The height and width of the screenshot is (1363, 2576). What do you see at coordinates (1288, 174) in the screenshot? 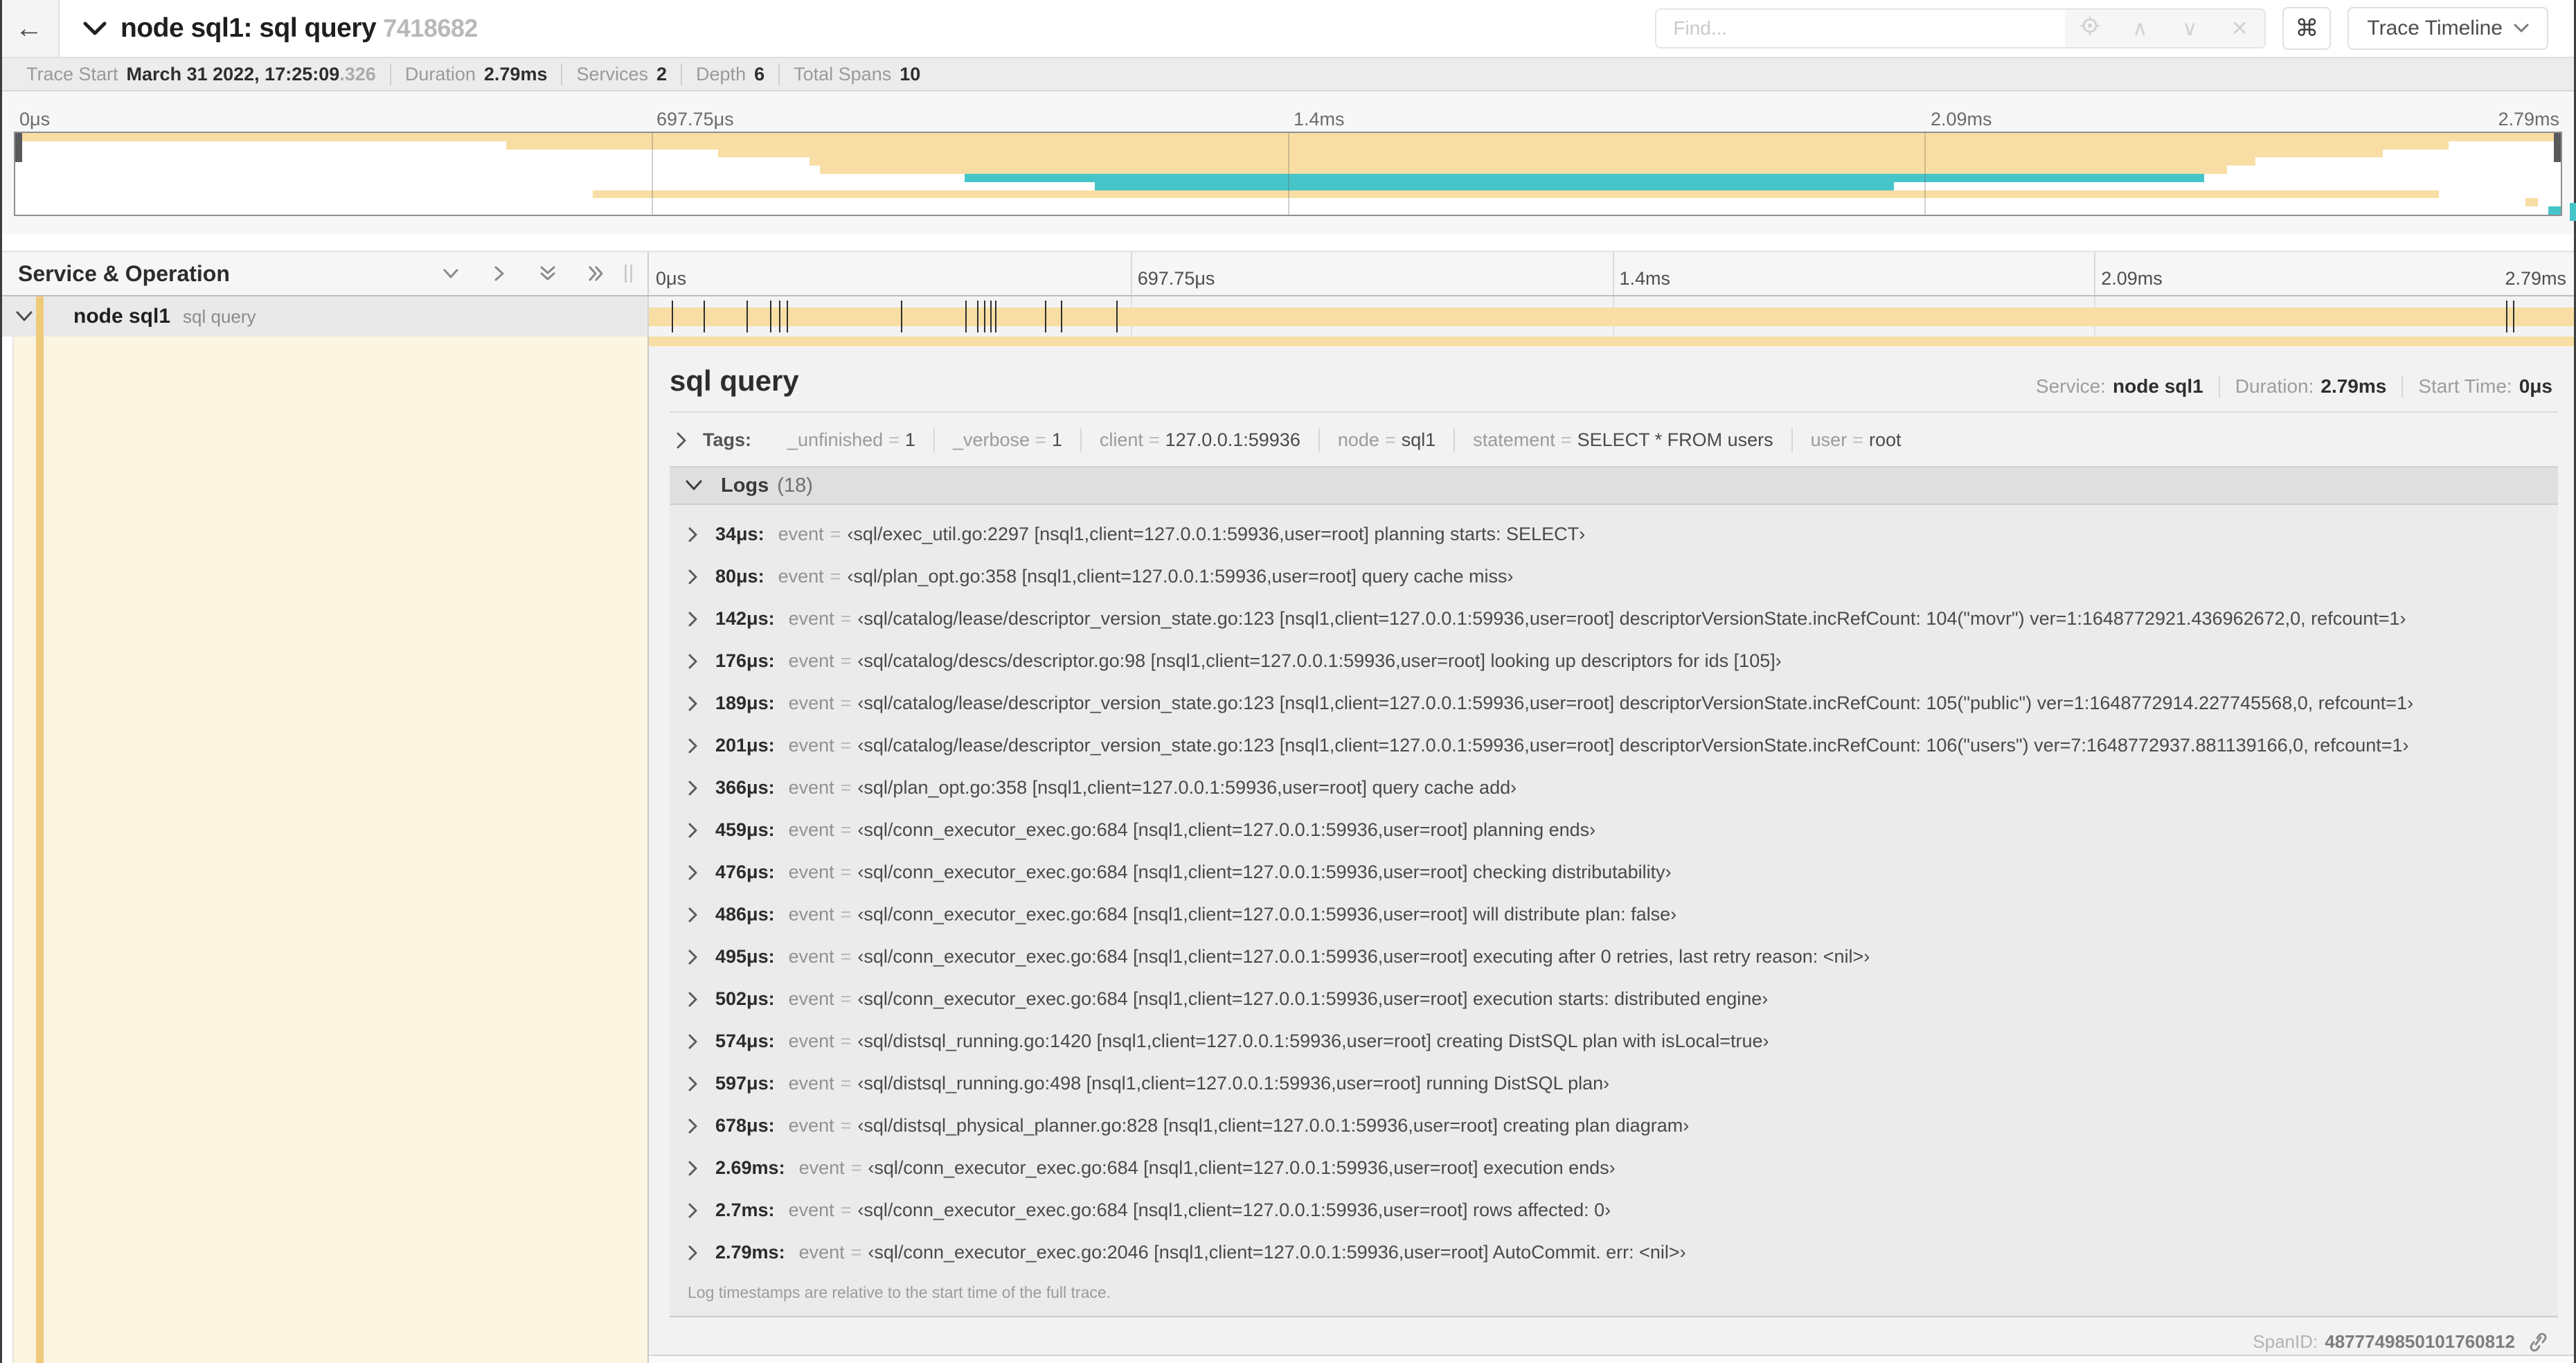
I see `minimap-canvas` at bounding box center [1288, 174].